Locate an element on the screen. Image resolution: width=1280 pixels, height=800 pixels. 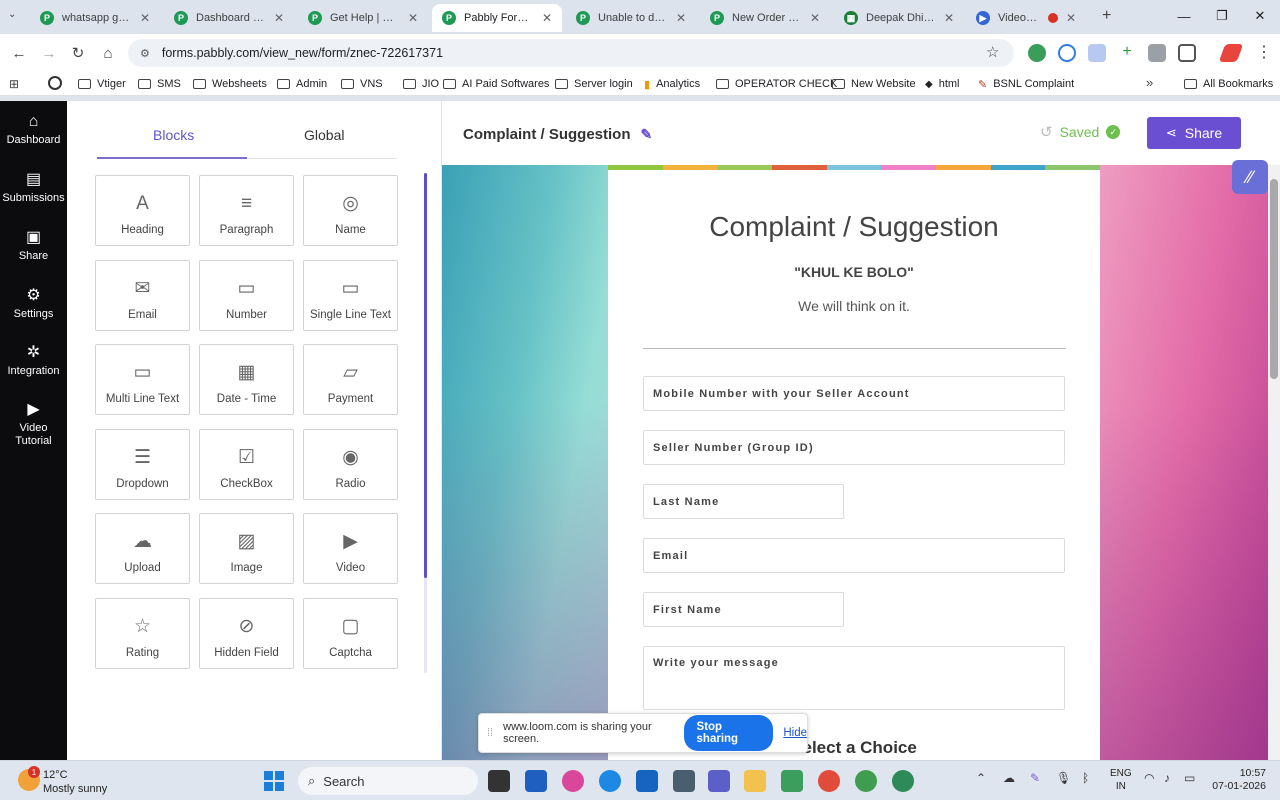
block-checkbox: ☑ CheckBox is located at coordinates (246, 464).